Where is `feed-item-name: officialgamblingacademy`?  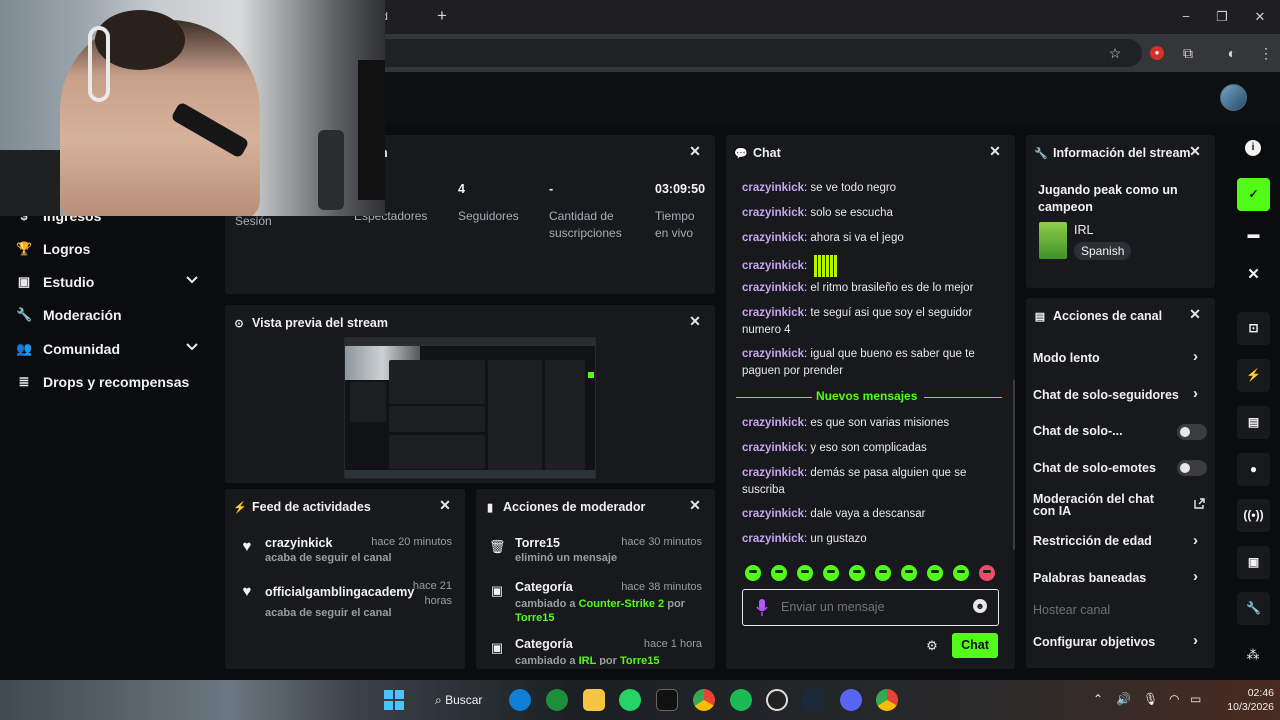
feed-item-name: officialgamblingacademy is located at coordinates (339, 592).